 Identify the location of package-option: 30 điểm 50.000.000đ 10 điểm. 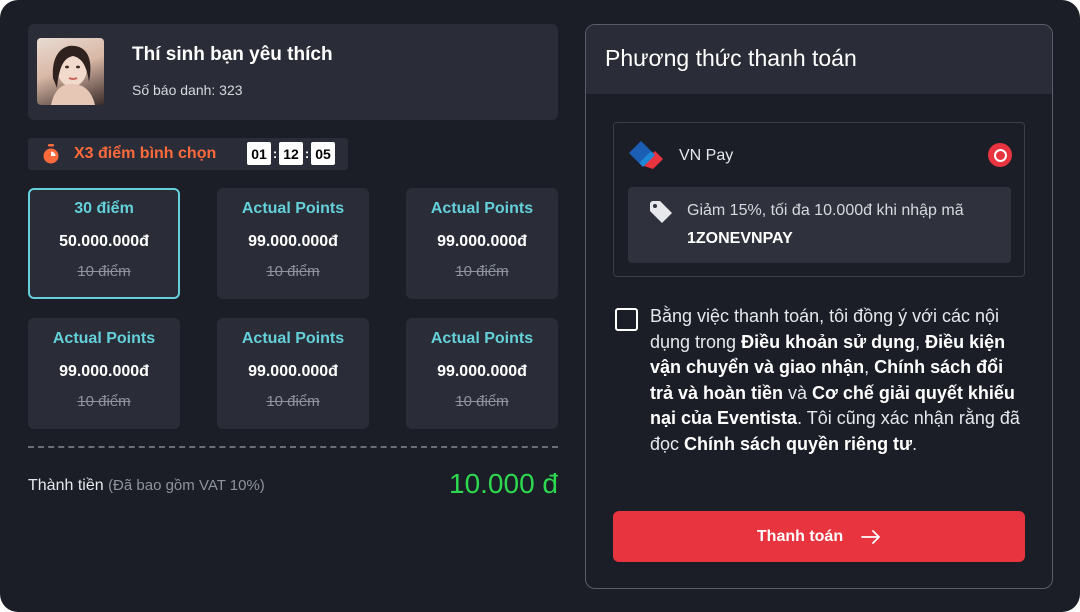
(104, 243).